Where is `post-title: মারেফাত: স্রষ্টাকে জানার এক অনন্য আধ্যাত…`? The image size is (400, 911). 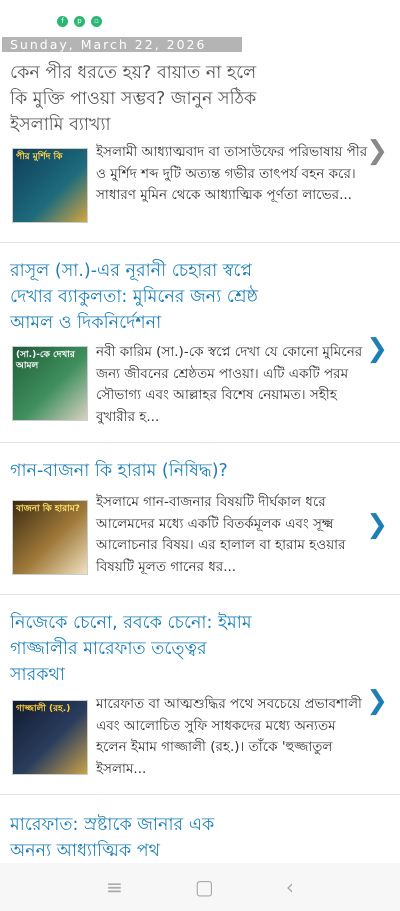 post-title: মারেফাত: স্রষ্টাকে জানার এক অনন্য আধ্যাত… is located at coordinates (135, 838).